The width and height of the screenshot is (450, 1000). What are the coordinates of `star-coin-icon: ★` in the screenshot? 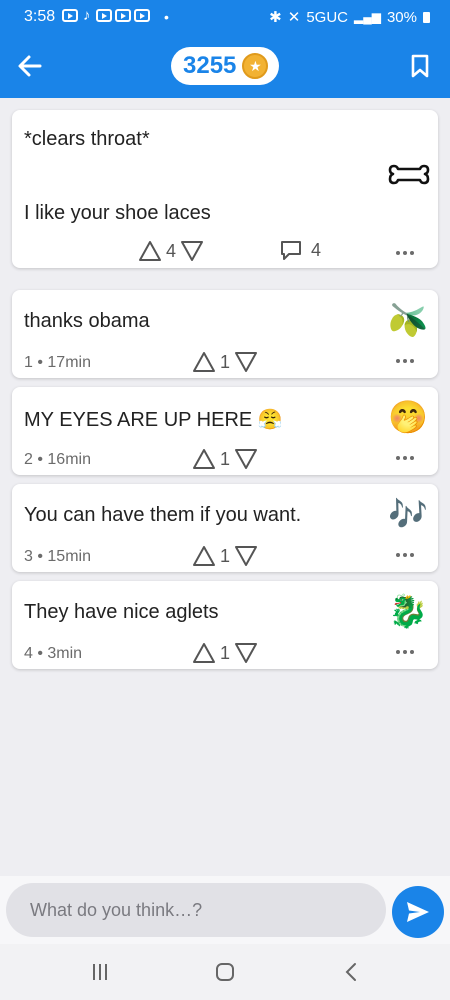 It's located at (255, 66).